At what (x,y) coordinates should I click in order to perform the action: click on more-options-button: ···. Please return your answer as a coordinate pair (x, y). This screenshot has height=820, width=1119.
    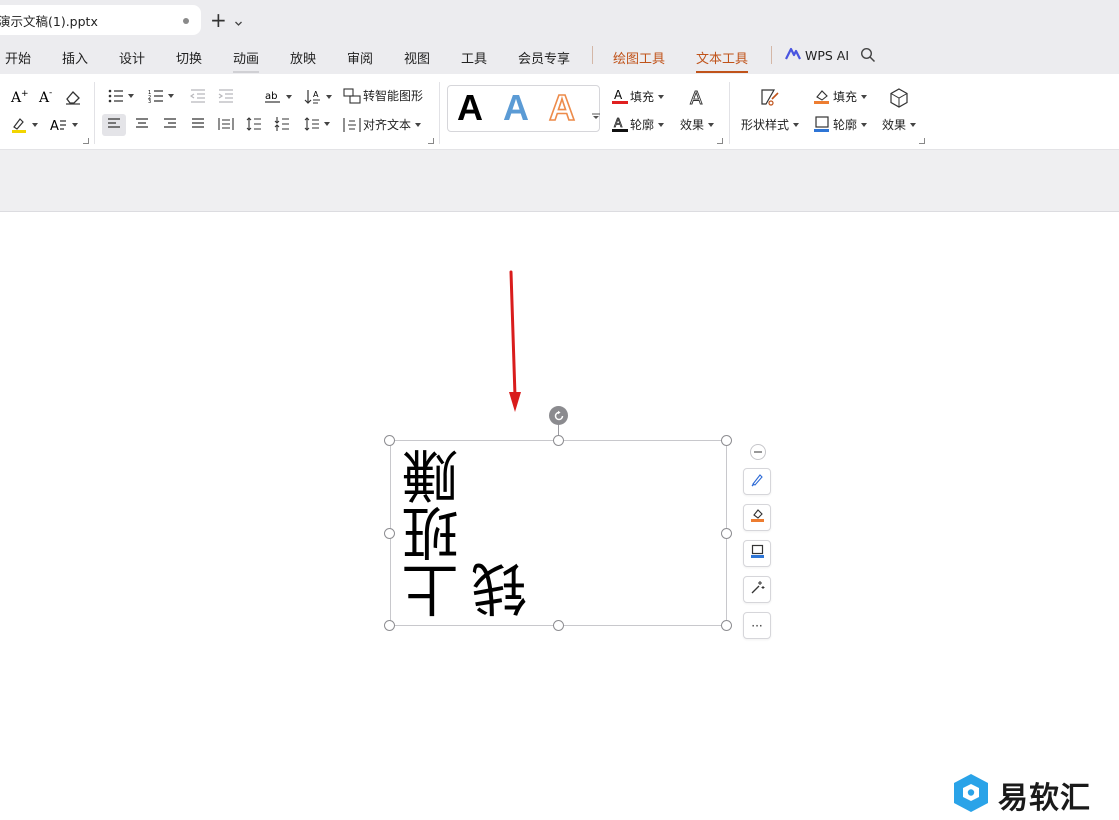
    Looking at the image, I should click on (757, 625).